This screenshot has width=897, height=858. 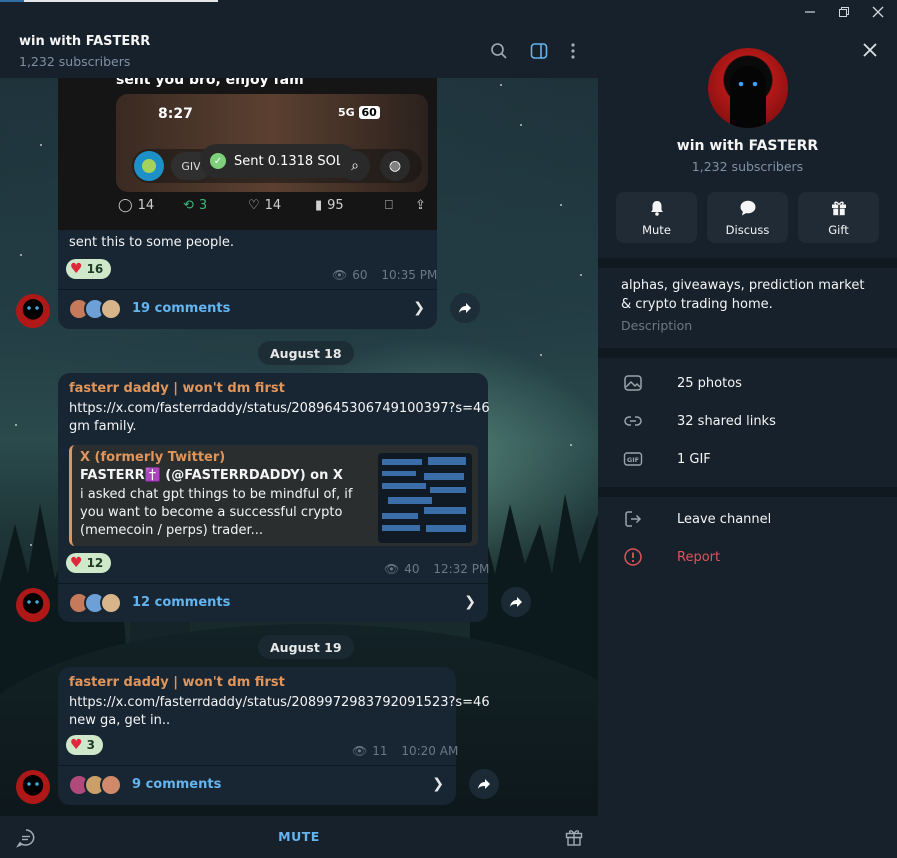 I want to click on view-count: 40, so click(x=412, y=569).